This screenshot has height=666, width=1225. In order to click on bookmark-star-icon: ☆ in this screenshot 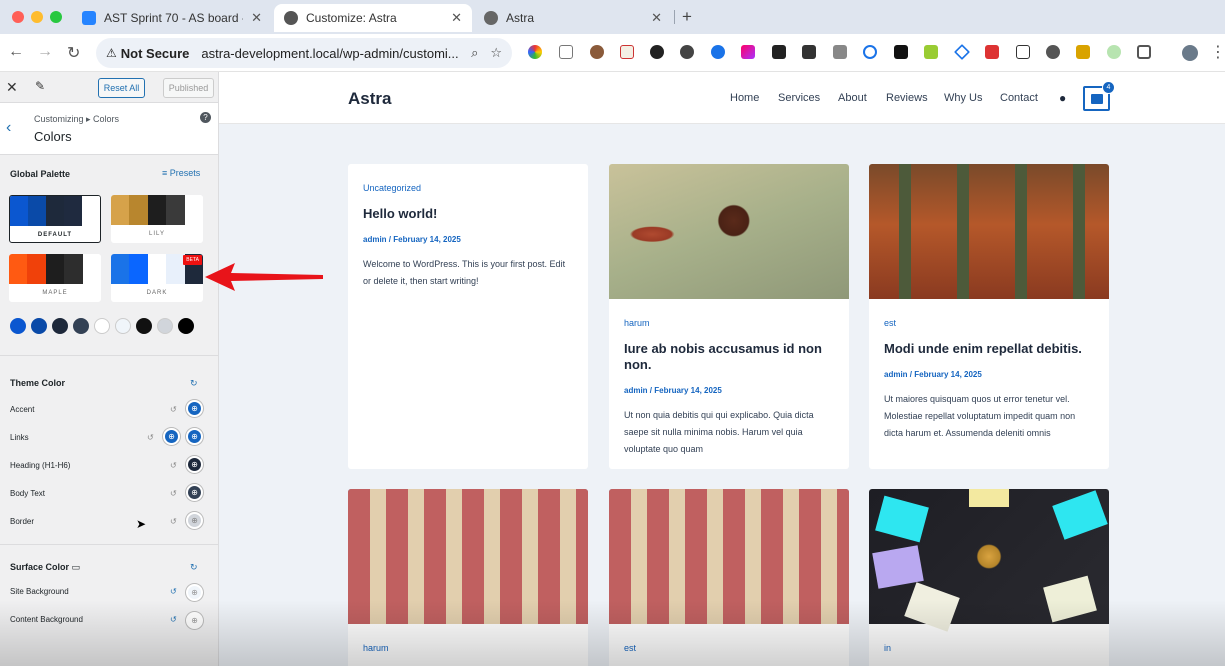, I will do `click(496, 53)`.